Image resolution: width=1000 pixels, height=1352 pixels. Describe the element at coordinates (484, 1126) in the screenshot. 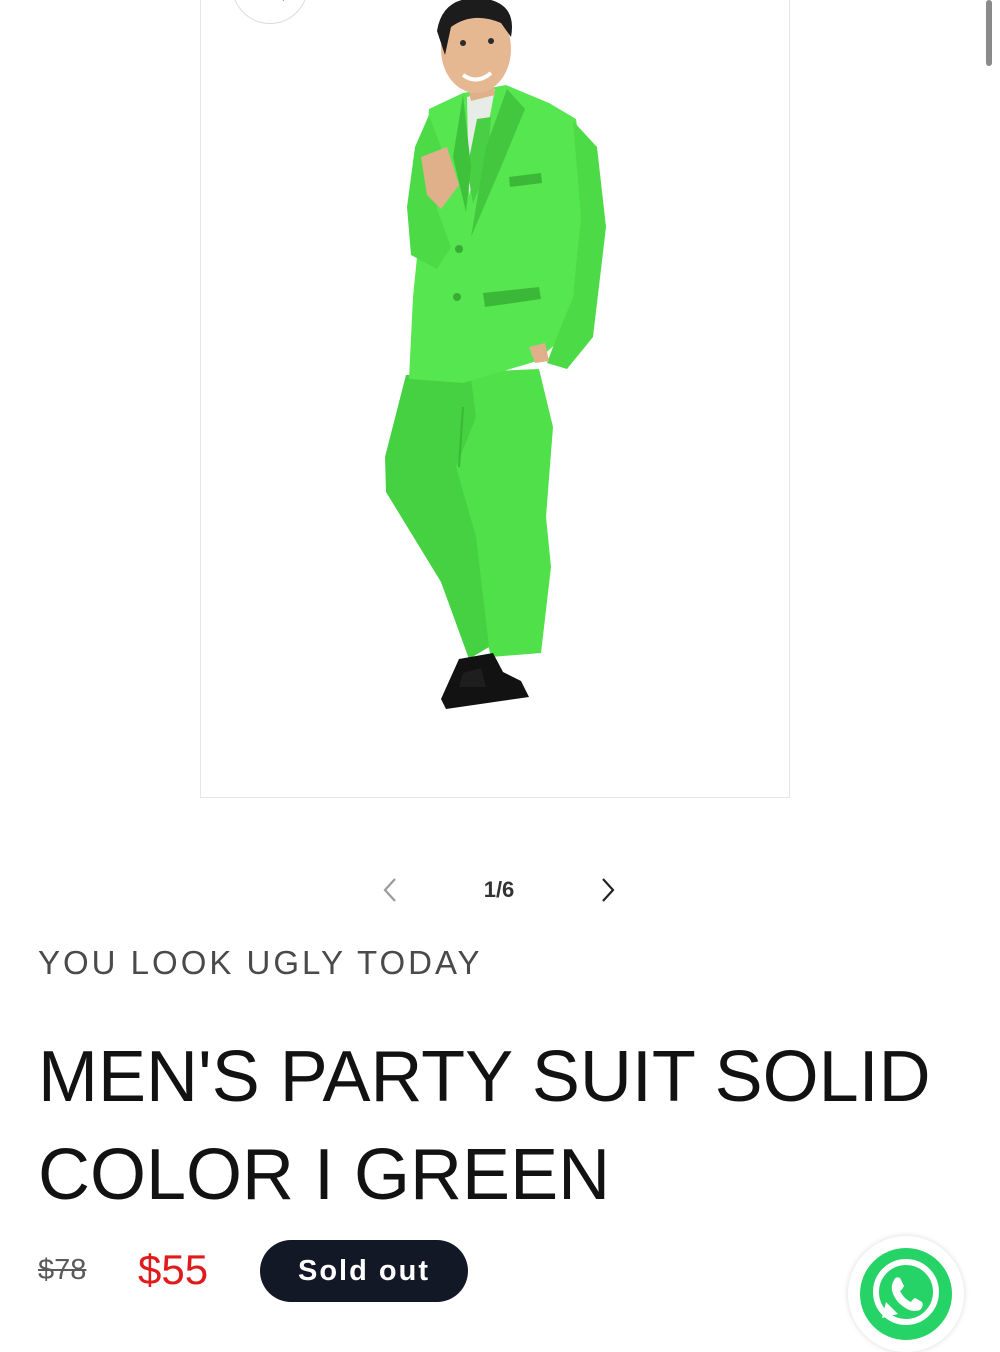

I see `product-title: MEN'S PARTY SUIT SOLID COLOR I GREEN` at that location.